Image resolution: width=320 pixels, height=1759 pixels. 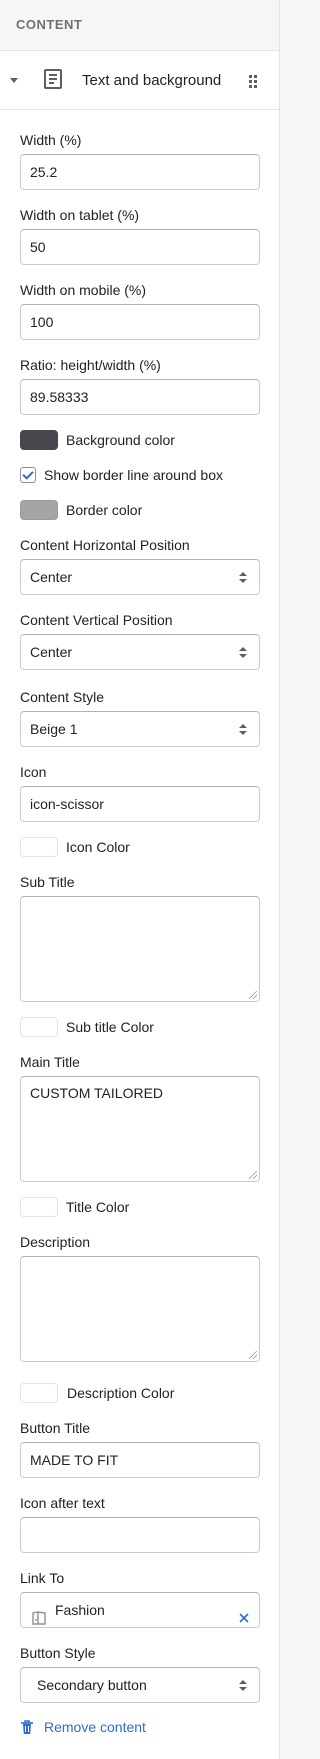 I want to click on block-label: Text and background, so click(x=152, y=80).